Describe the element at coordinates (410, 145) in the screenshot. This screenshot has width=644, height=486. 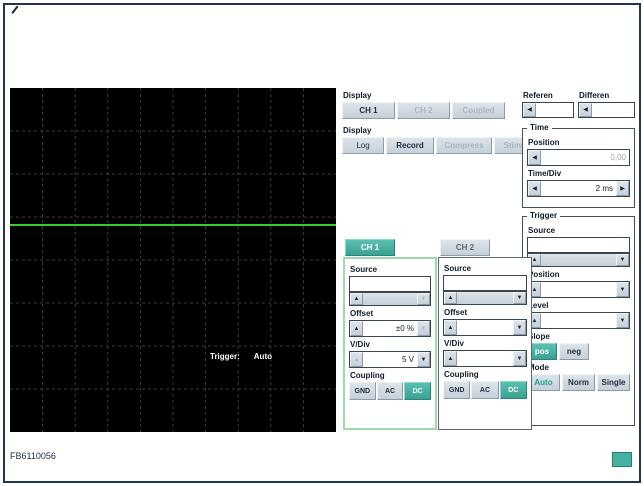
I see `display-record-button: Record` at that location.